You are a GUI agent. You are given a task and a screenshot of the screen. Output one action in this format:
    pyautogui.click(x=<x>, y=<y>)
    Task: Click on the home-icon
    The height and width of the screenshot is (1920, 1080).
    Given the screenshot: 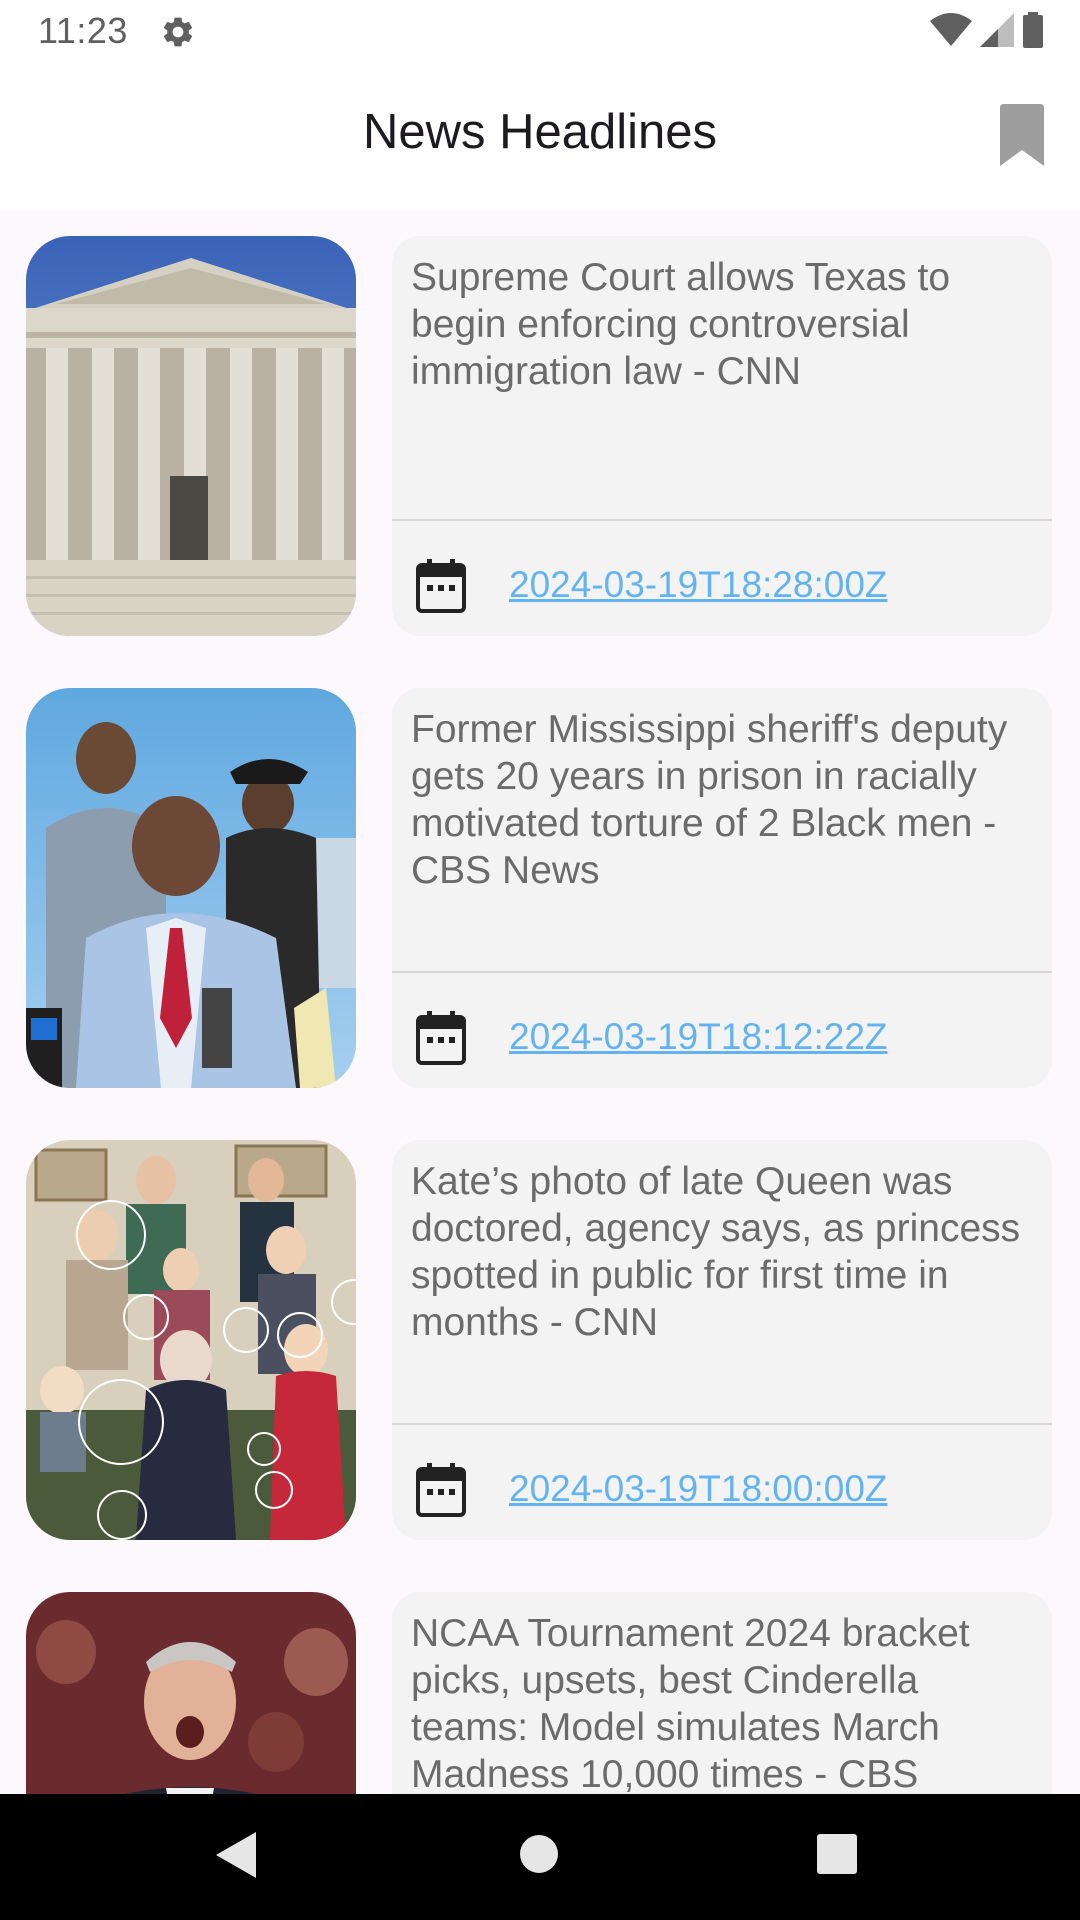 What is the action you would take?
    pyautogui.click(x=539, y=1856)
    